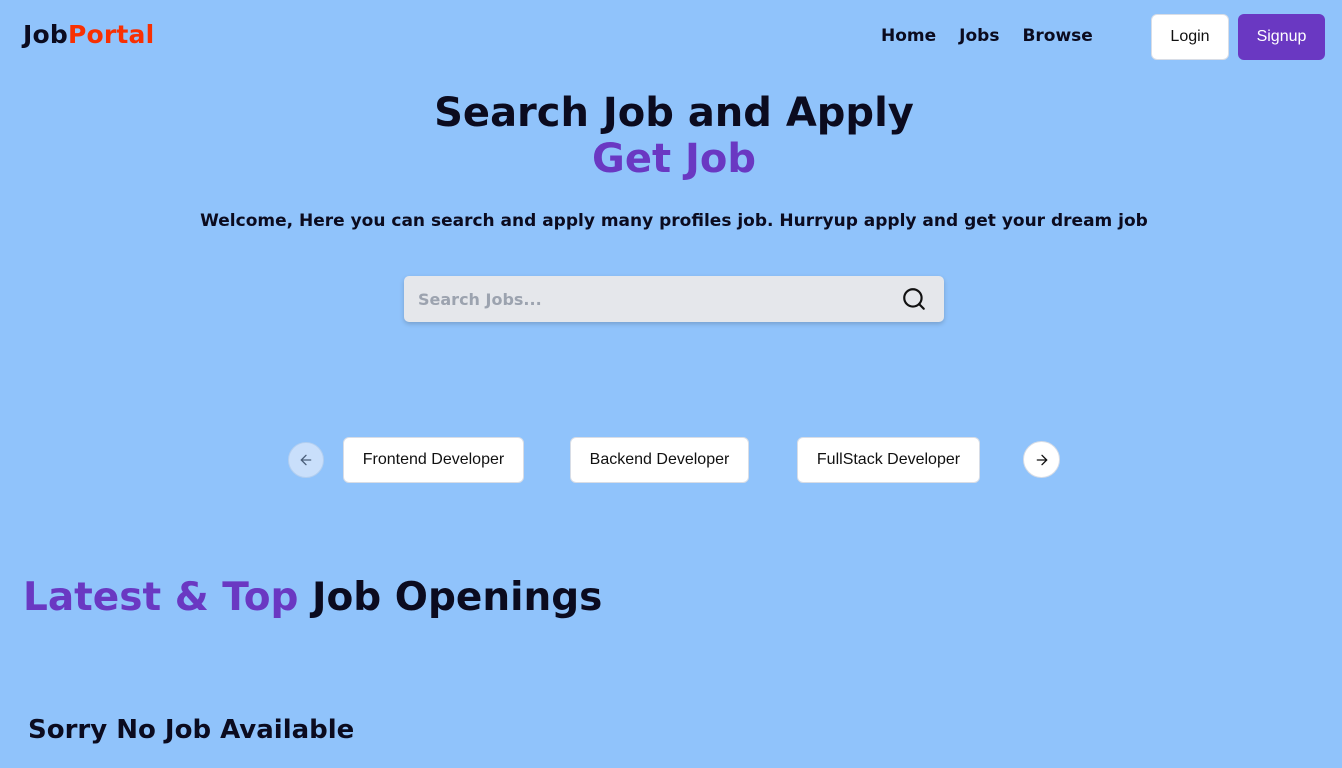  Describe the element at coordinates (979, 36) in the screenshot. I see `nav-link-jobs: Jobs` at that location.